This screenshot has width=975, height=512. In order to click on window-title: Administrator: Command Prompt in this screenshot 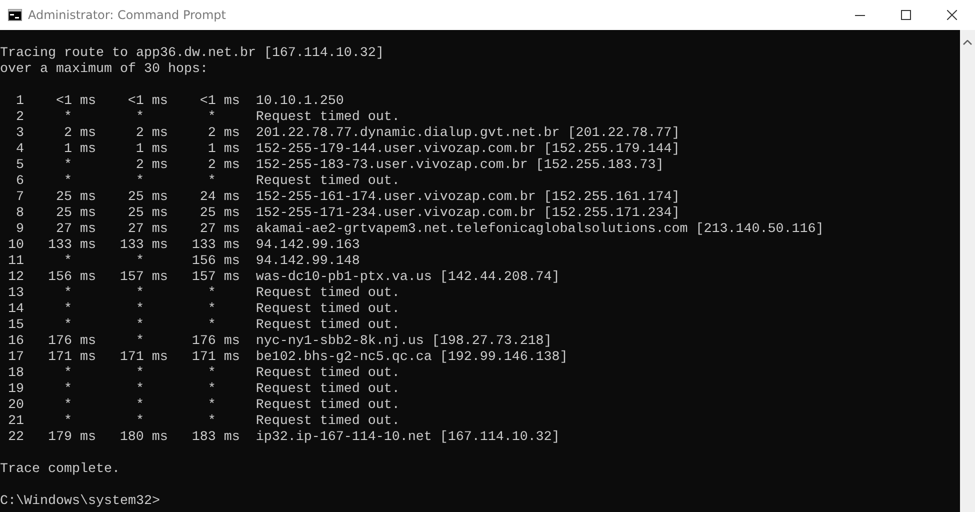, I will do `click(127, 15)`.